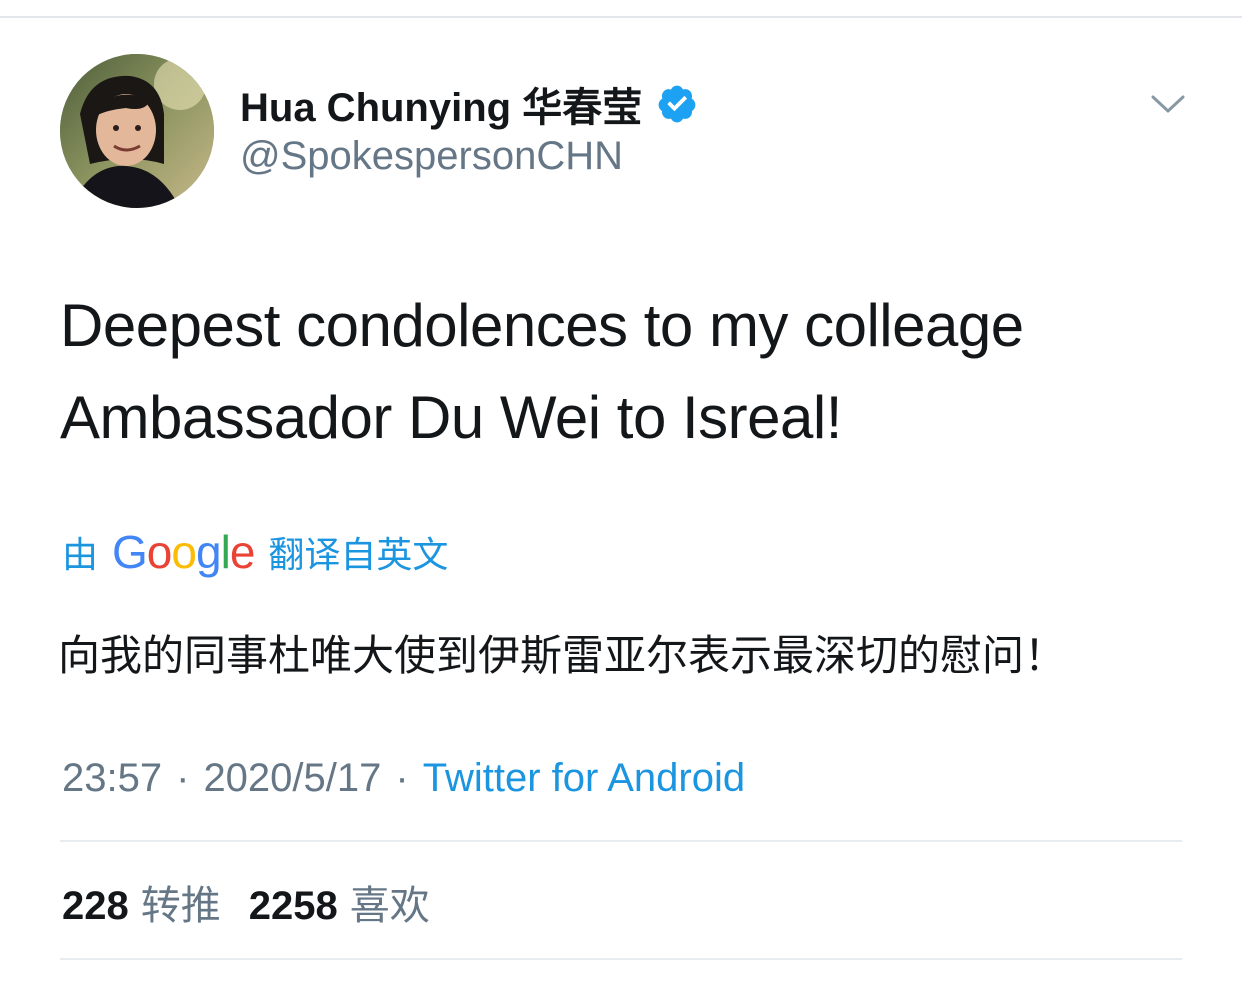 This screenshot has height=987, width=1242. I want to click on author-name-row: Hua Chunying 华春莹, so click(469, 104).